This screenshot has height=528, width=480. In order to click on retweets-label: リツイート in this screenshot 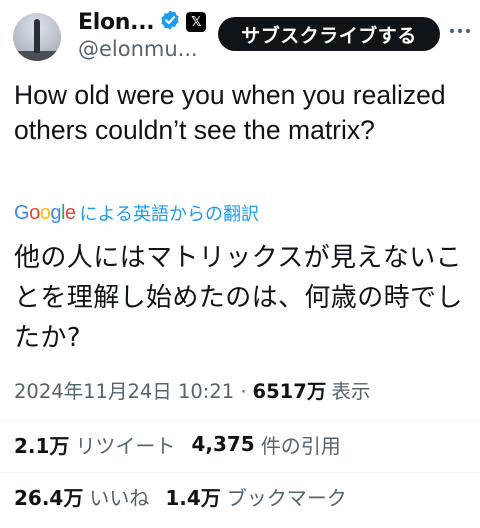, I will do `click(125, 444)`.